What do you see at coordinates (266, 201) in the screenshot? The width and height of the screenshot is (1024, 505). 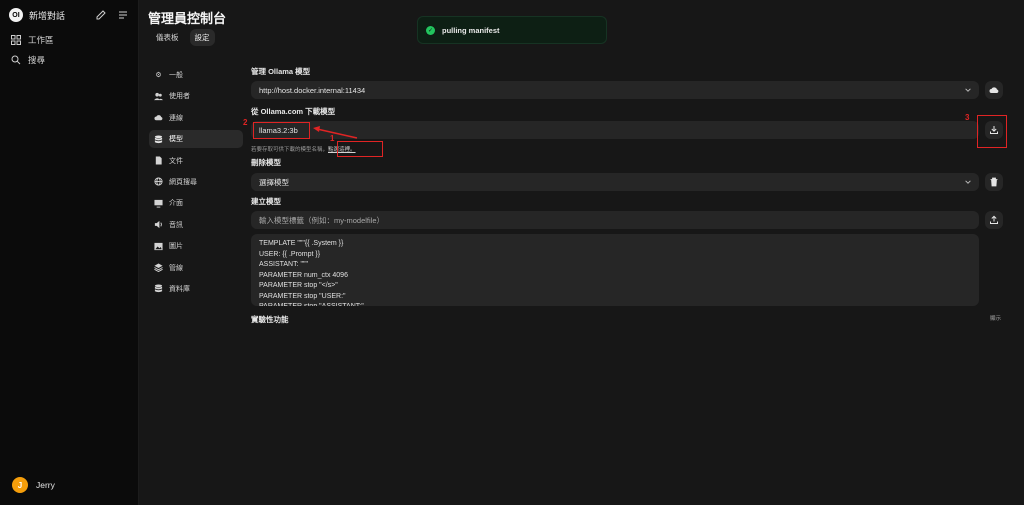 I see `create-model-label: 建立模型` at bounding box center [266, 201].